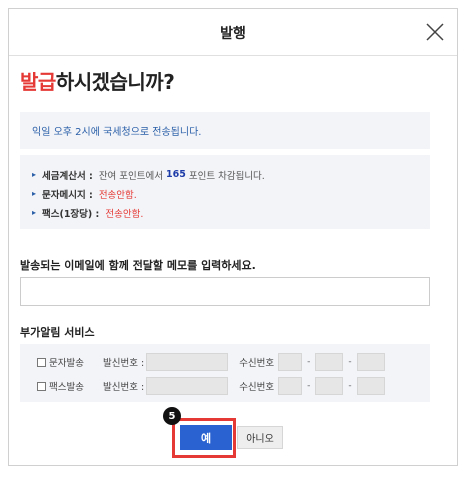 This screenshot has width=466, height=477. What do you see at coordinates (187, 362) in the screenshot?
I see `sms-sender-number-field` at bounding box center [187, 362].